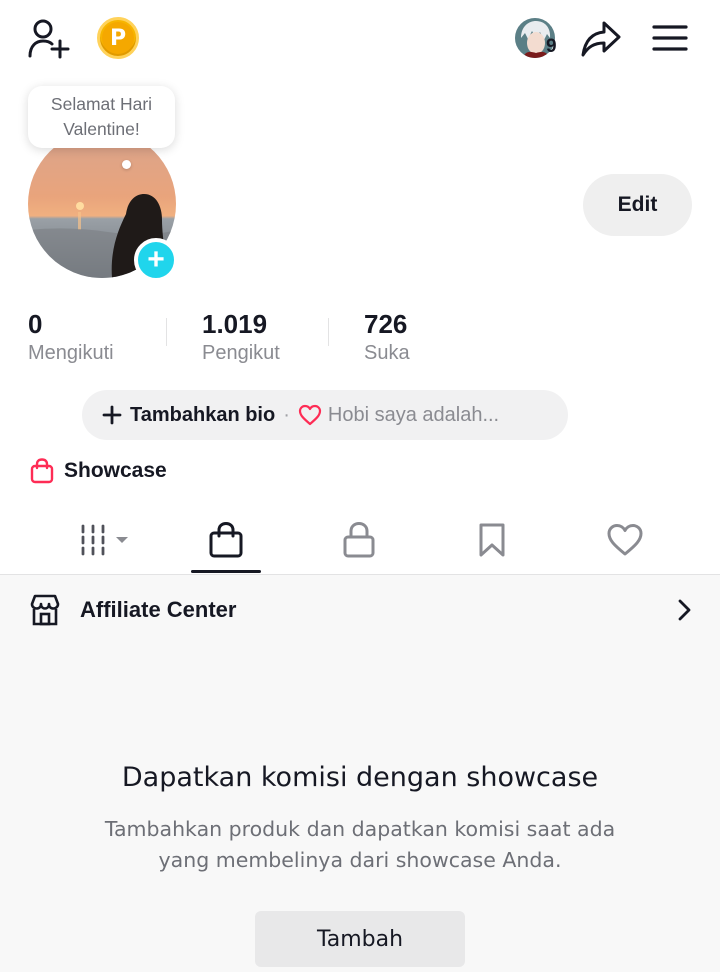 The height and width of the screenshot is (972, 720). I want to click on chevron-right-icon, so click(684, 610).